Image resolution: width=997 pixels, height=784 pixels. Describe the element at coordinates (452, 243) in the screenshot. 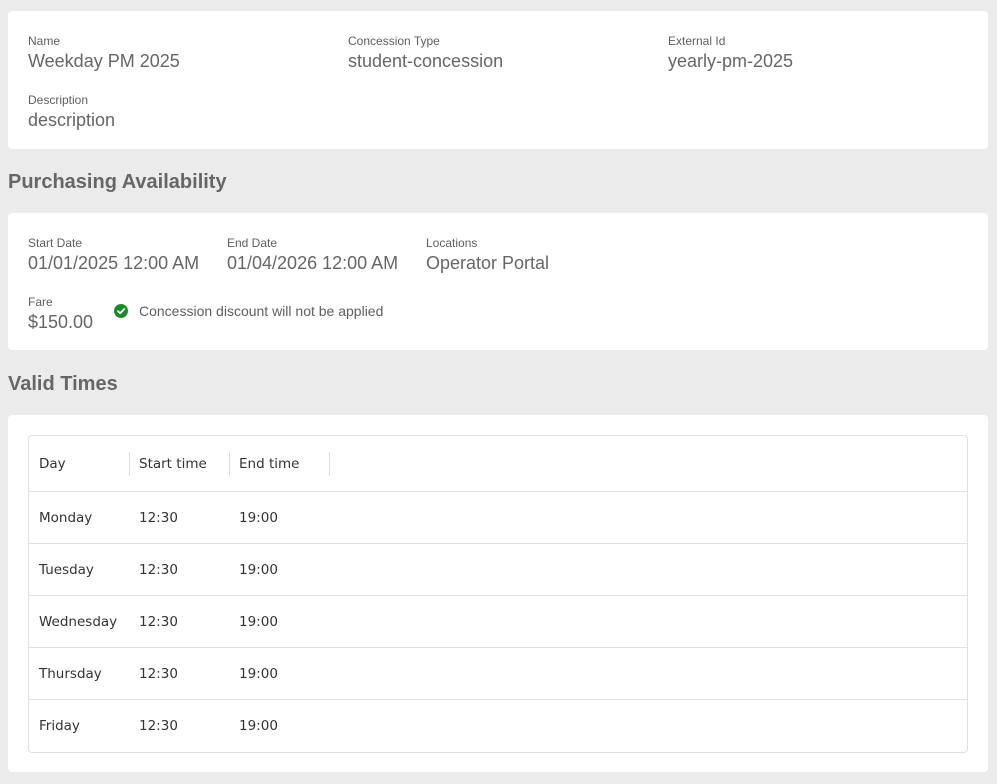

I see `locations-label: Locations` at that location.